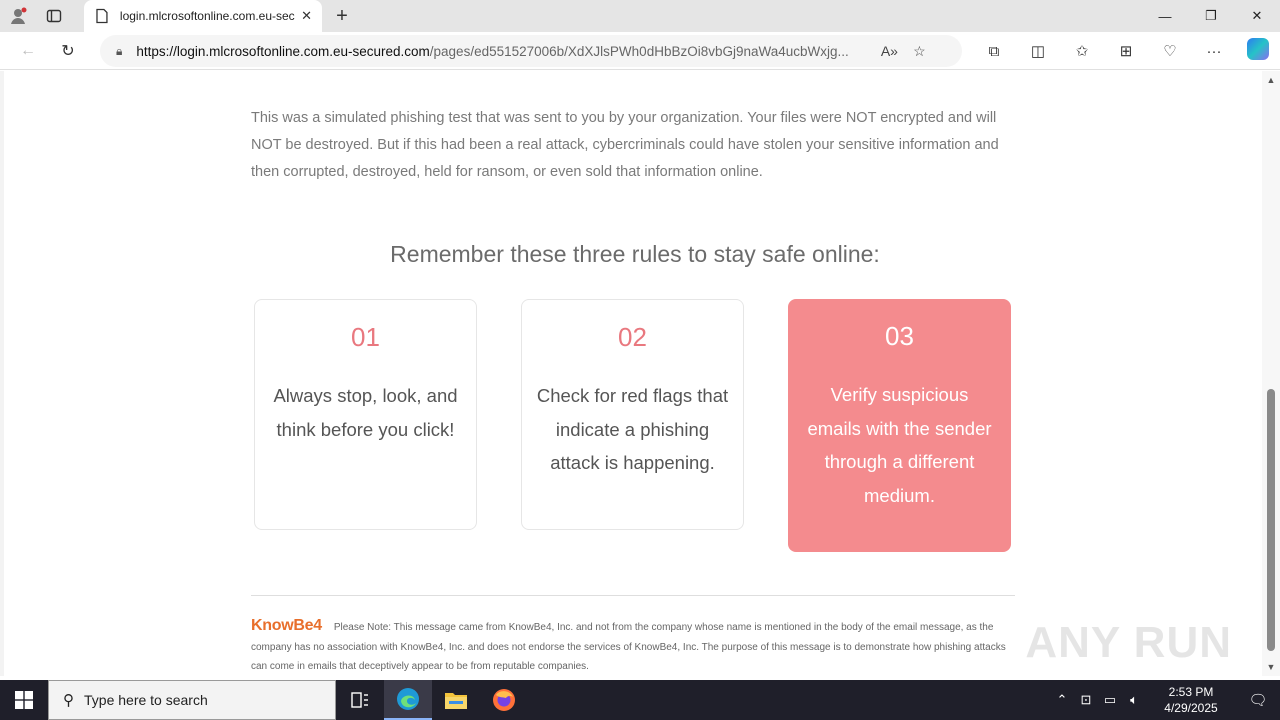 This screenshot has height=720, width=1280. Describe the element at coordinates (28, 51) in the screenshot. I see `back-button: ←` at that location.